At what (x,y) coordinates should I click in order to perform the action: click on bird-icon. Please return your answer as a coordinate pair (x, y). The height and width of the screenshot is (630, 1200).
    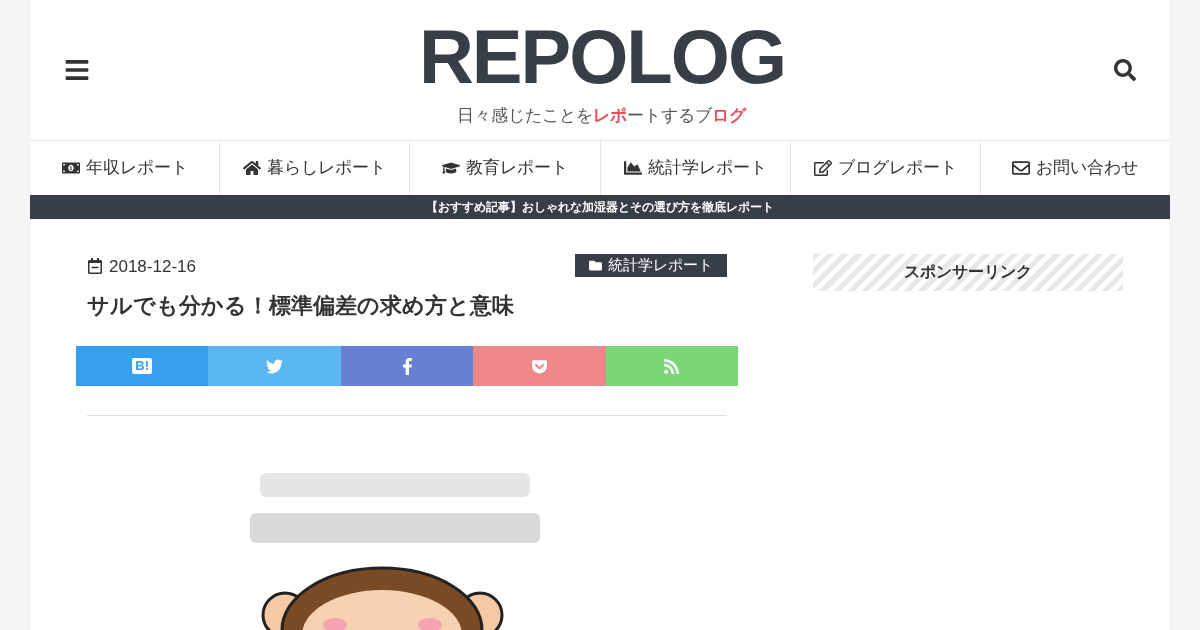
    Looking at the image, I should click on (275, 366).